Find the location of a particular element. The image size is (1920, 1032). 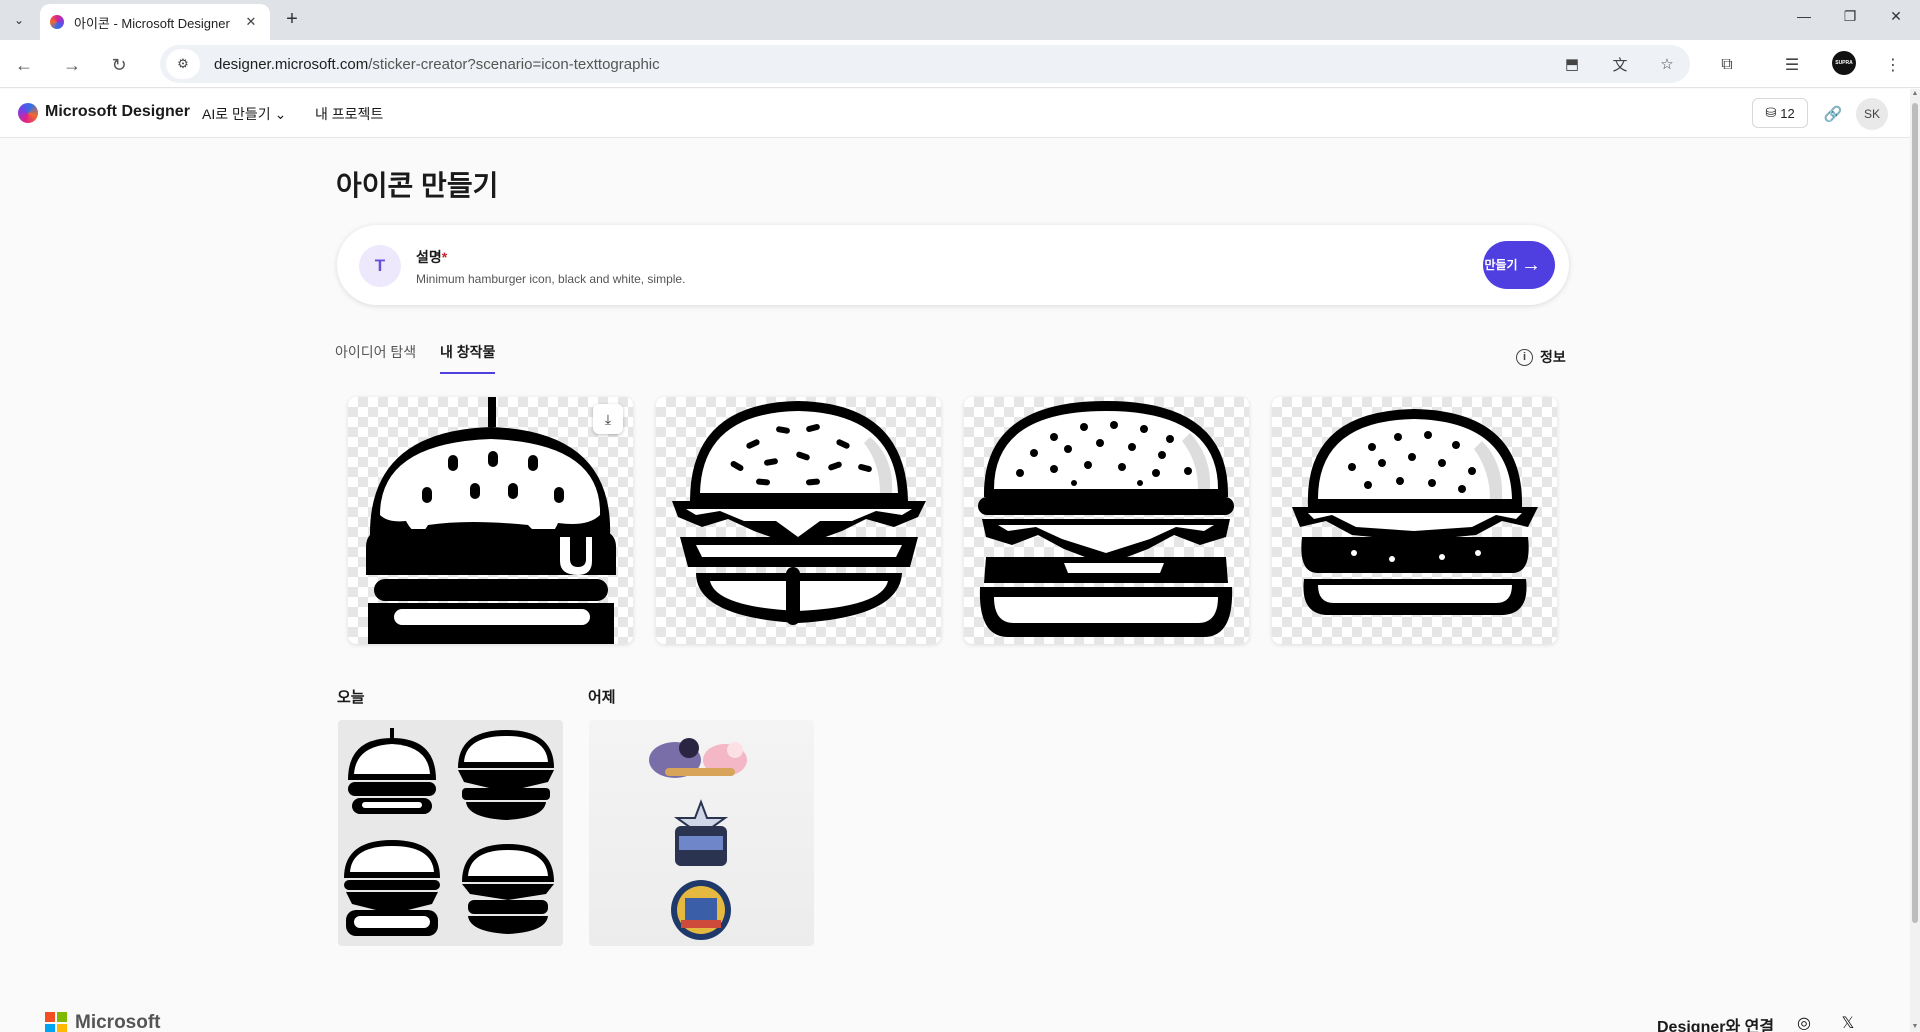

result-card-1: ⤓ is located at coordinates (490, 520).